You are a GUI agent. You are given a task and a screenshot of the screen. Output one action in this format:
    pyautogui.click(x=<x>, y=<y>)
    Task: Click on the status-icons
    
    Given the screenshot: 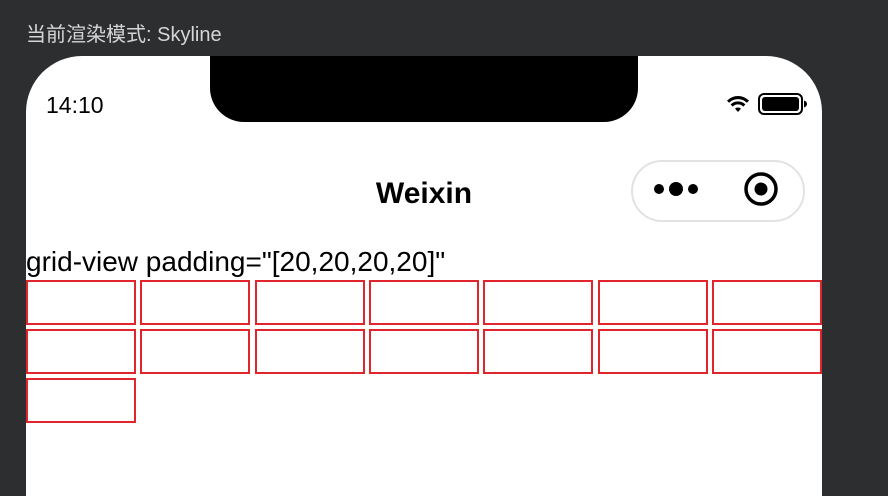 What is the action you would take?
    pyautogui.click(x=767, y=106)
    